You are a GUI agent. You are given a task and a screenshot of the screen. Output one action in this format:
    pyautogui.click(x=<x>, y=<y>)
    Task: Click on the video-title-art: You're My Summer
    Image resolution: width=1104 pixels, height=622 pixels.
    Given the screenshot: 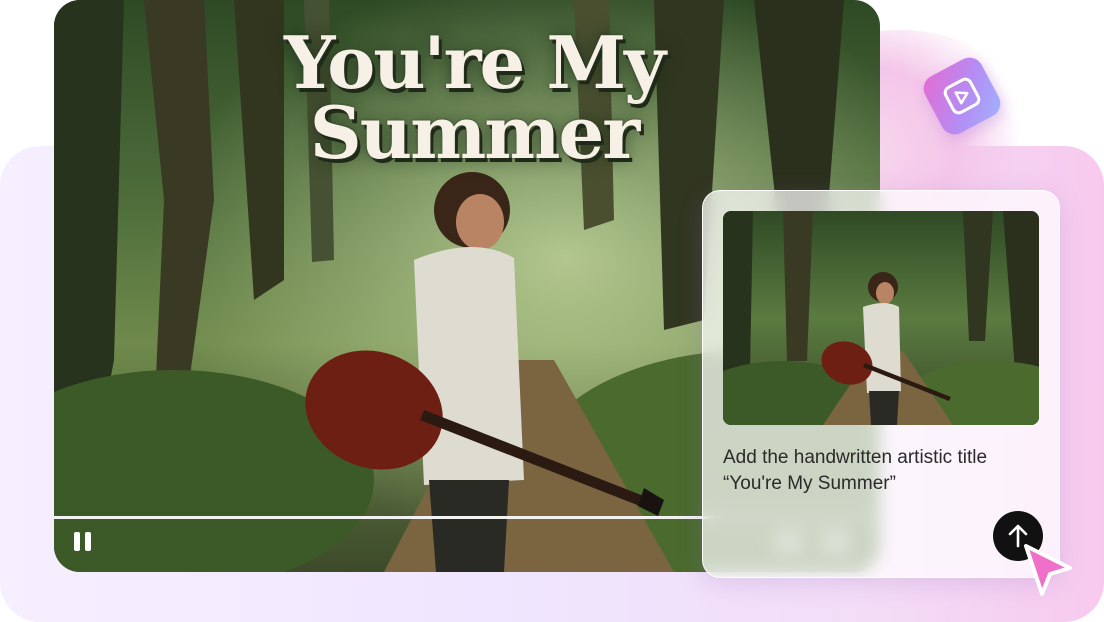 What is the action you would take?
    pyautogui.click(x=474, y=97)
    